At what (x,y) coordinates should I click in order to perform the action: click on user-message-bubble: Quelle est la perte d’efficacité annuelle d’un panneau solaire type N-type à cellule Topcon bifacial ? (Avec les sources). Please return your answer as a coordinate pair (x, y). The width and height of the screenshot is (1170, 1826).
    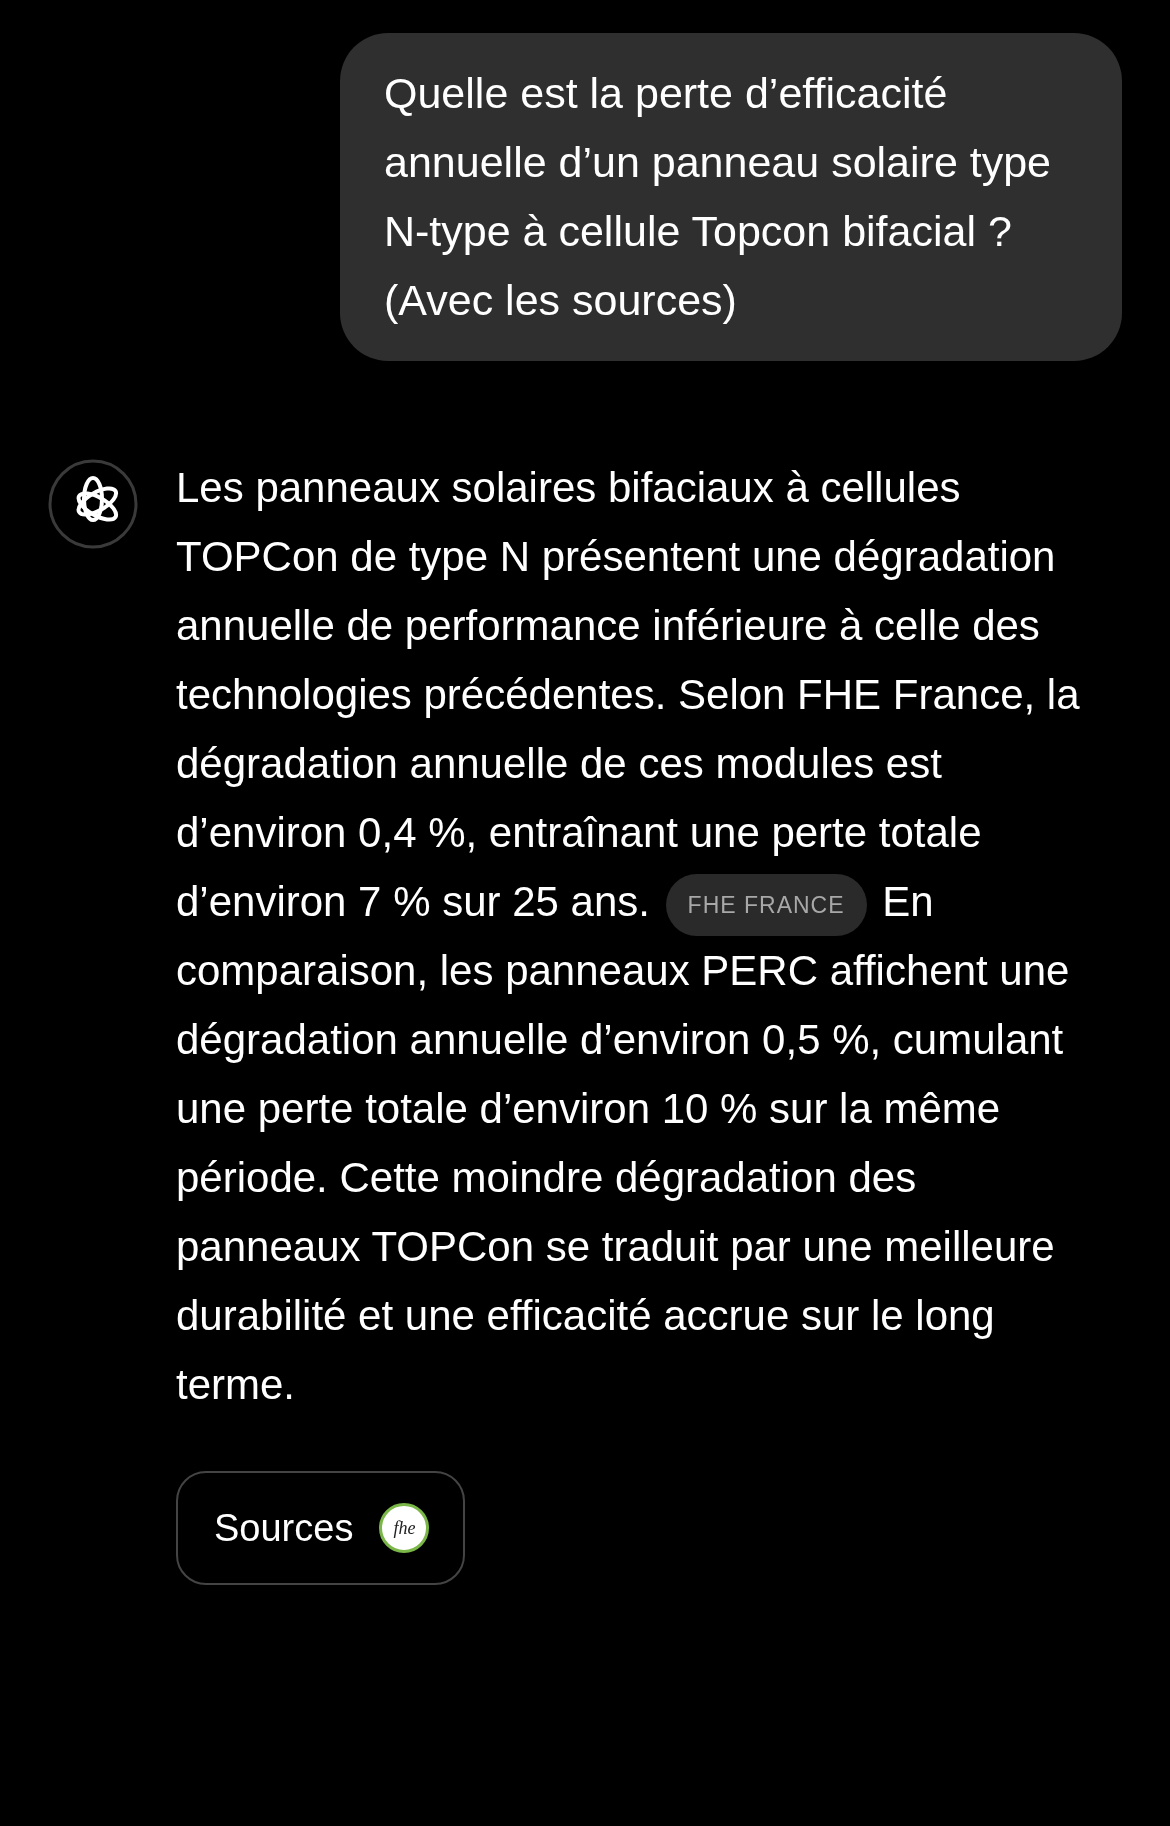
    Looking at the image, I should click on (731, 197).